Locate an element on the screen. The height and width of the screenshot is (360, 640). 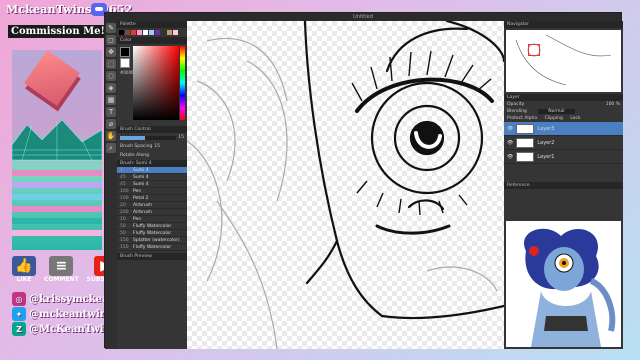
comment-label: COMMENT is located at coordinates (61, 279).